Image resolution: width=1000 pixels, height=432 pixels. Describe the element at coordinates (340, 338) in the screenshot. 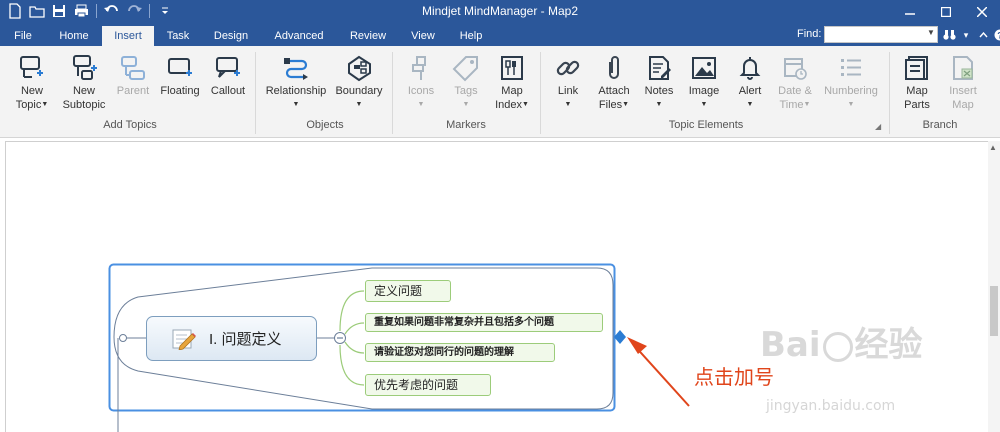

I see `collapse-toggle` at that location.